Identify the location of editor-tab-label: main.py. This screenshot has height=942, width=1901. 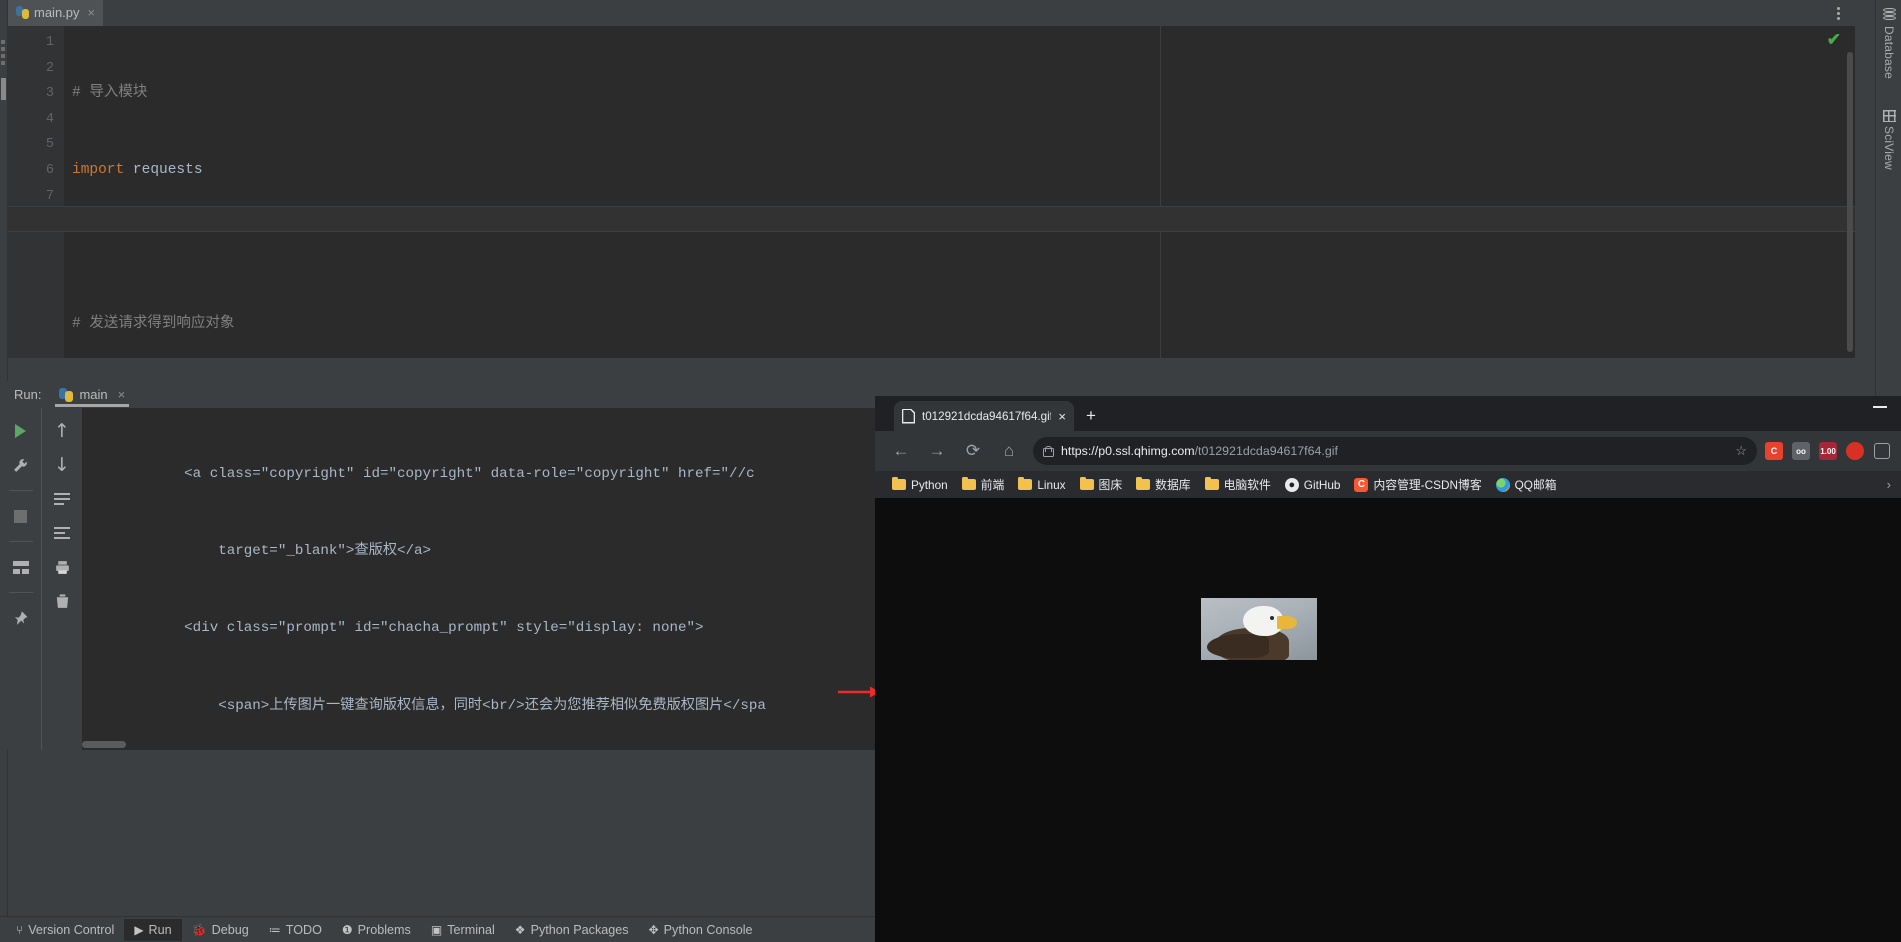
(57, 12).